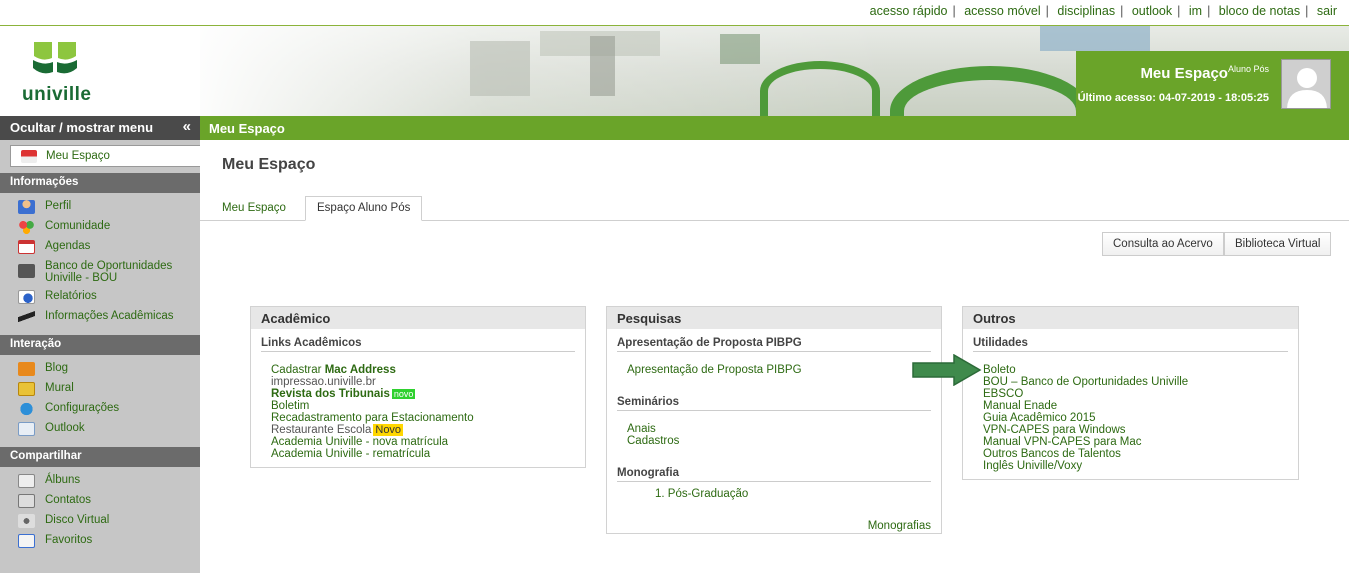 The height and width of the screenshot is (573, 1349). I want to click on sidebar-item-meu-espaco: Meu Espaço, so click(105, 156).